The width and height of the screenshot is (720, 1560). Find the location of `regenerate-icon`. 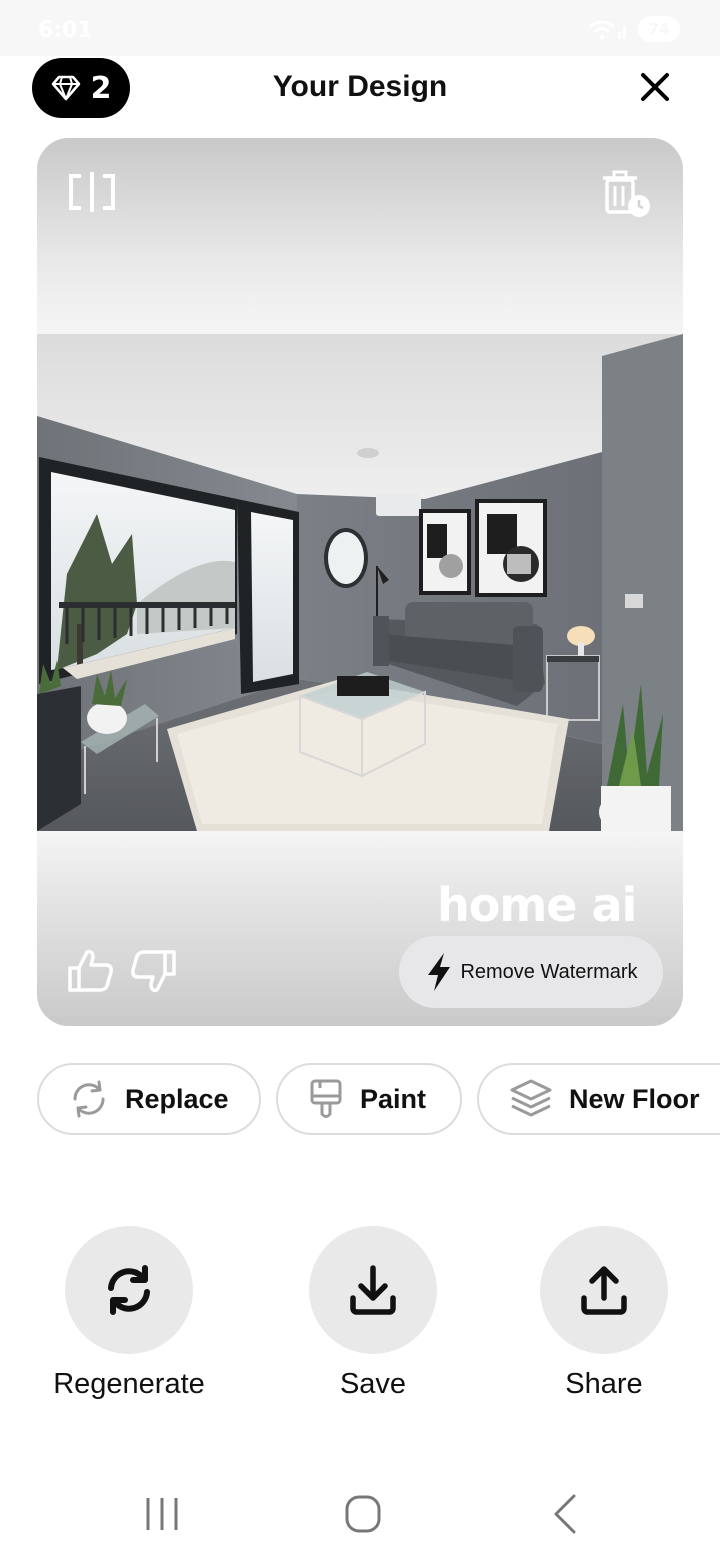

regenerate-icon is located at coordinates (129, 1290).